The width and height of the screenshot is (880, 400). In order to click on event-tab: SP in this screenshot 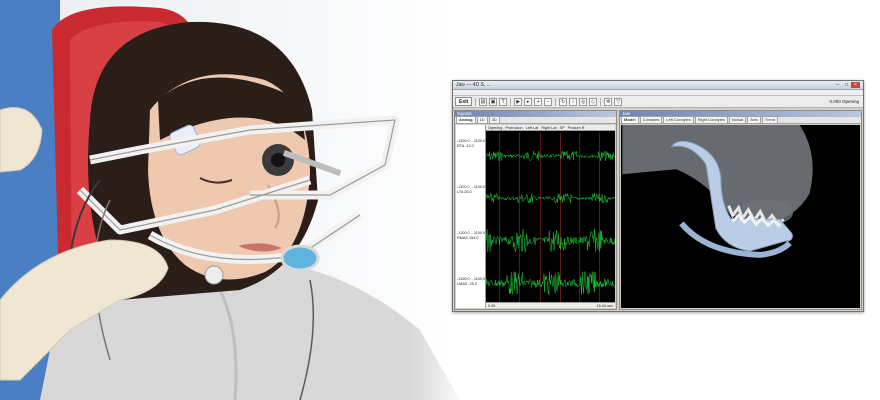, I will do `click(562, 127)`.